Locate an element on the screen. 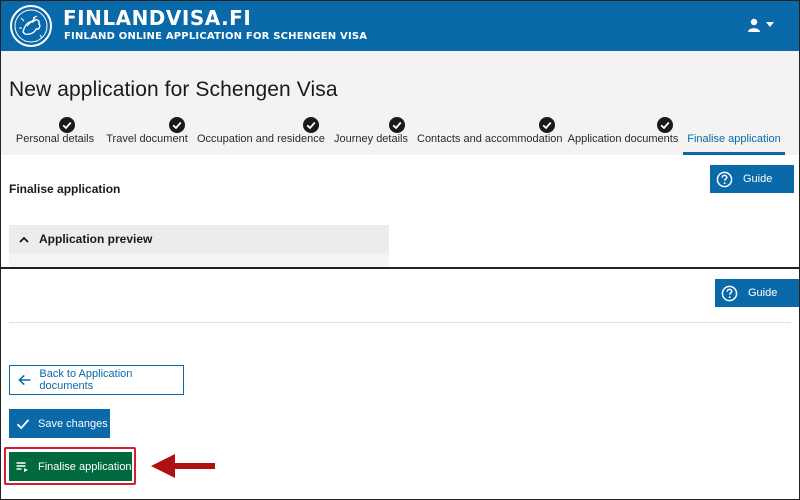  step-travel-document: Travel document is located at coordinates (147, 136).